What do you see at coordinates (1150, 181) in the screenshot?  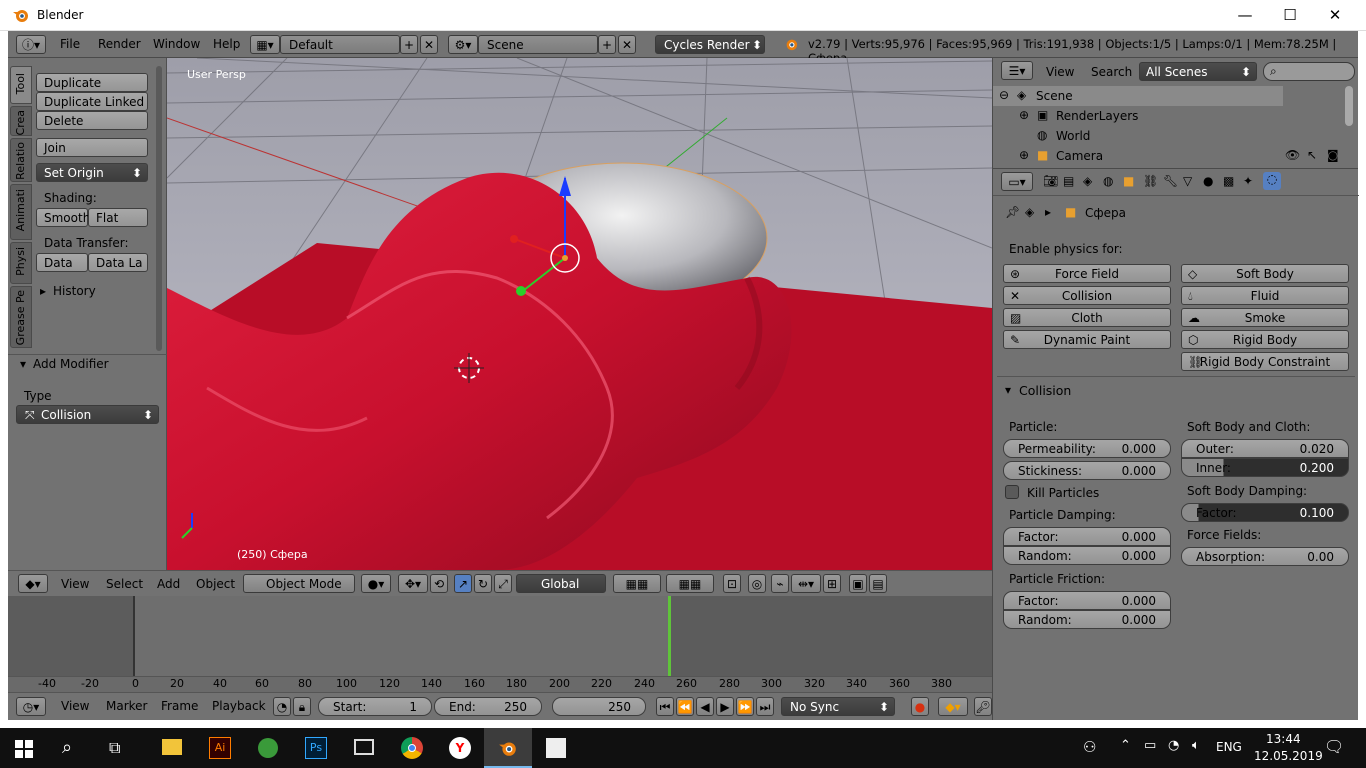 I see `constraints-tab-icon: ⛓` at bounding box center [1150, 181].